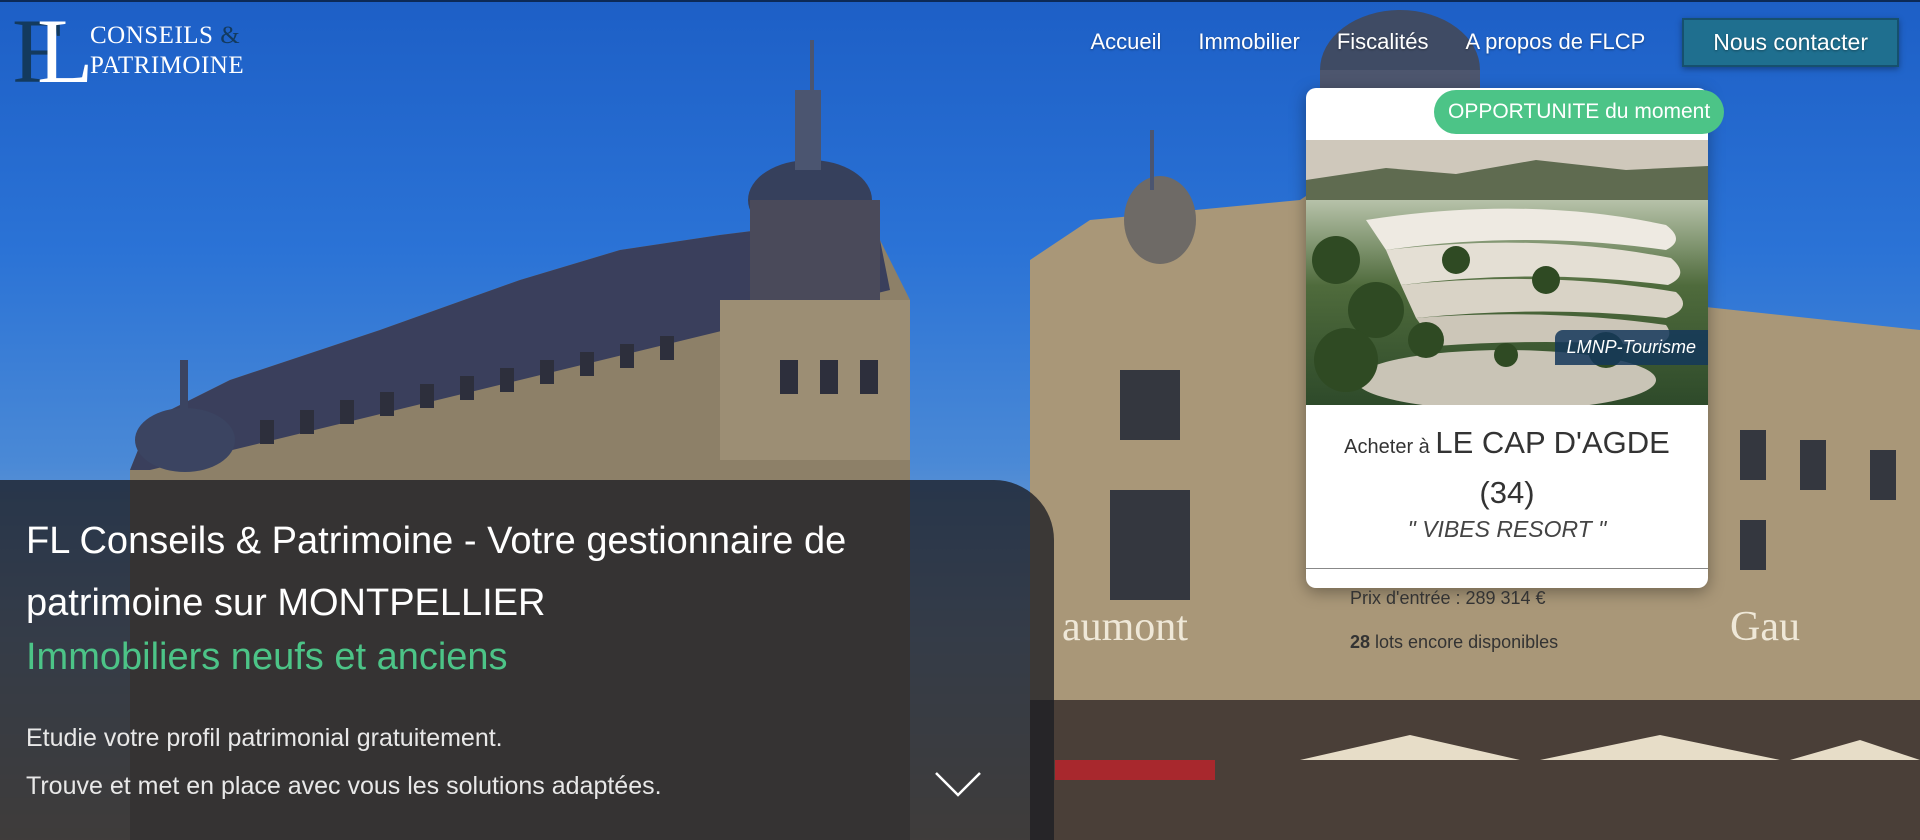  What do you see at coordinates (1464, 642) in the screenshot?
I see `lots-text: lots encore disponibles` at bounding box center [1464, 642].